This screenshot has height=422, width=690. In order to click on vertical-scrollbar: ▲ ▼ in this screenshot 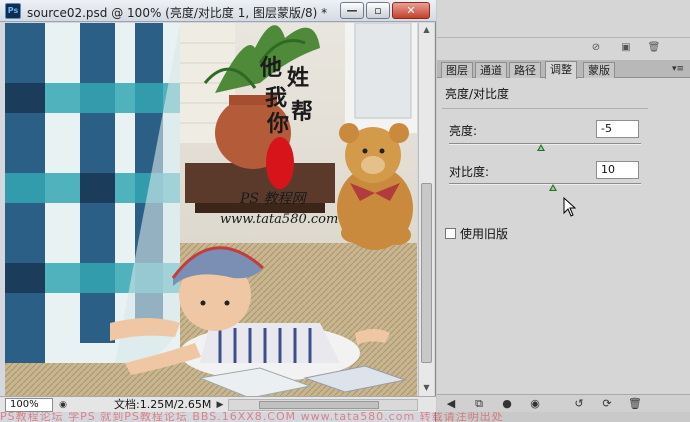, I will do `click(426, 209)`.